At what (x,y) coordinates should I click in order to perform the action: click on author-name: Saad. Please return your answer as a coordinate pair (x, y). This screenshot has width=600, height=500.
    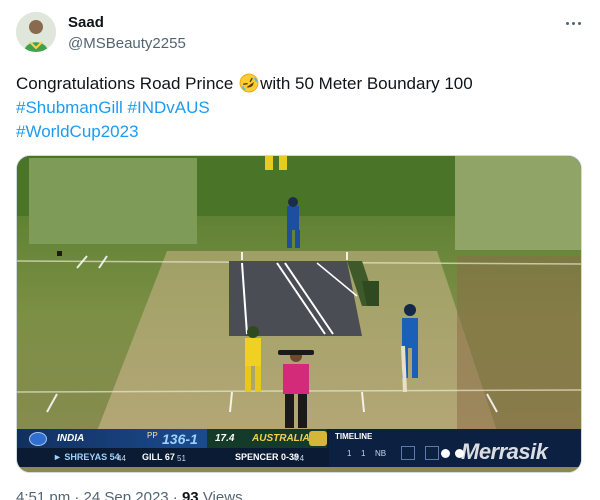
    Looking at the image, I should click on (86, 22).